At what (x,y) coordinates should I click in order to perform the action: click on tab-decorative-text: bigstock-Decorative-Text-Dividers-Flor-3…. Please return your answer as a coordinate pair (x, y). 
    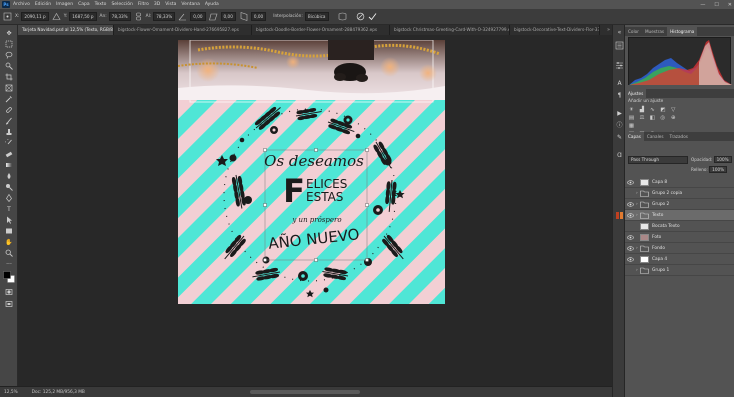
    Looking at the image, I should click on (555, 30).